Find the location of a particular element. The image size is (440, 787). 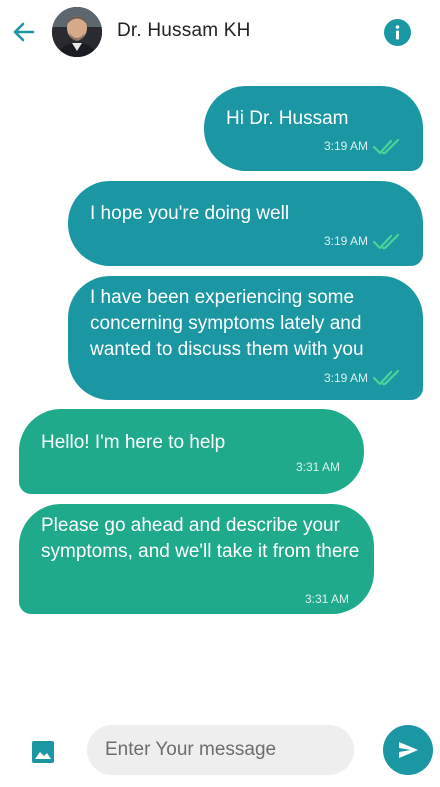

image-icon is located at coordinates (43, 752).